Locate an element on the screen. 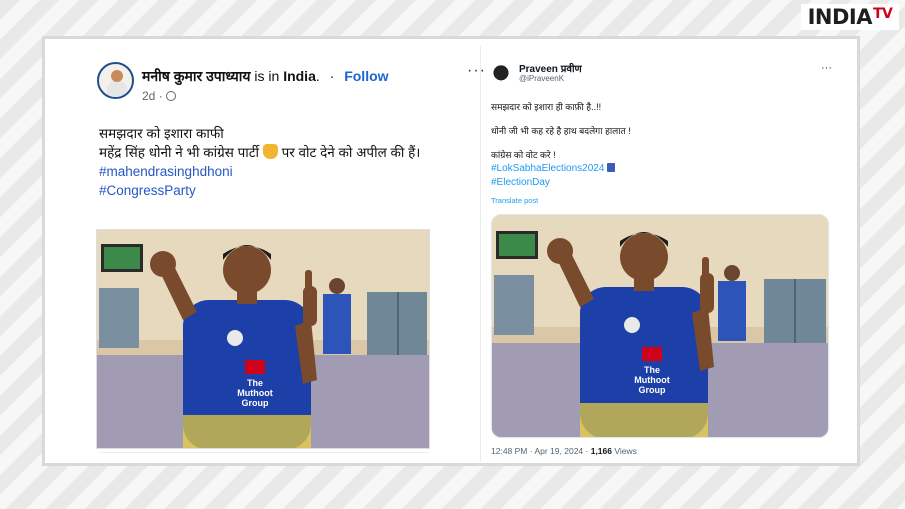 This screenshot has height=509, width=905. hashtag-link: #mahendrasinghdhoni is located at coordinates (269, 171).